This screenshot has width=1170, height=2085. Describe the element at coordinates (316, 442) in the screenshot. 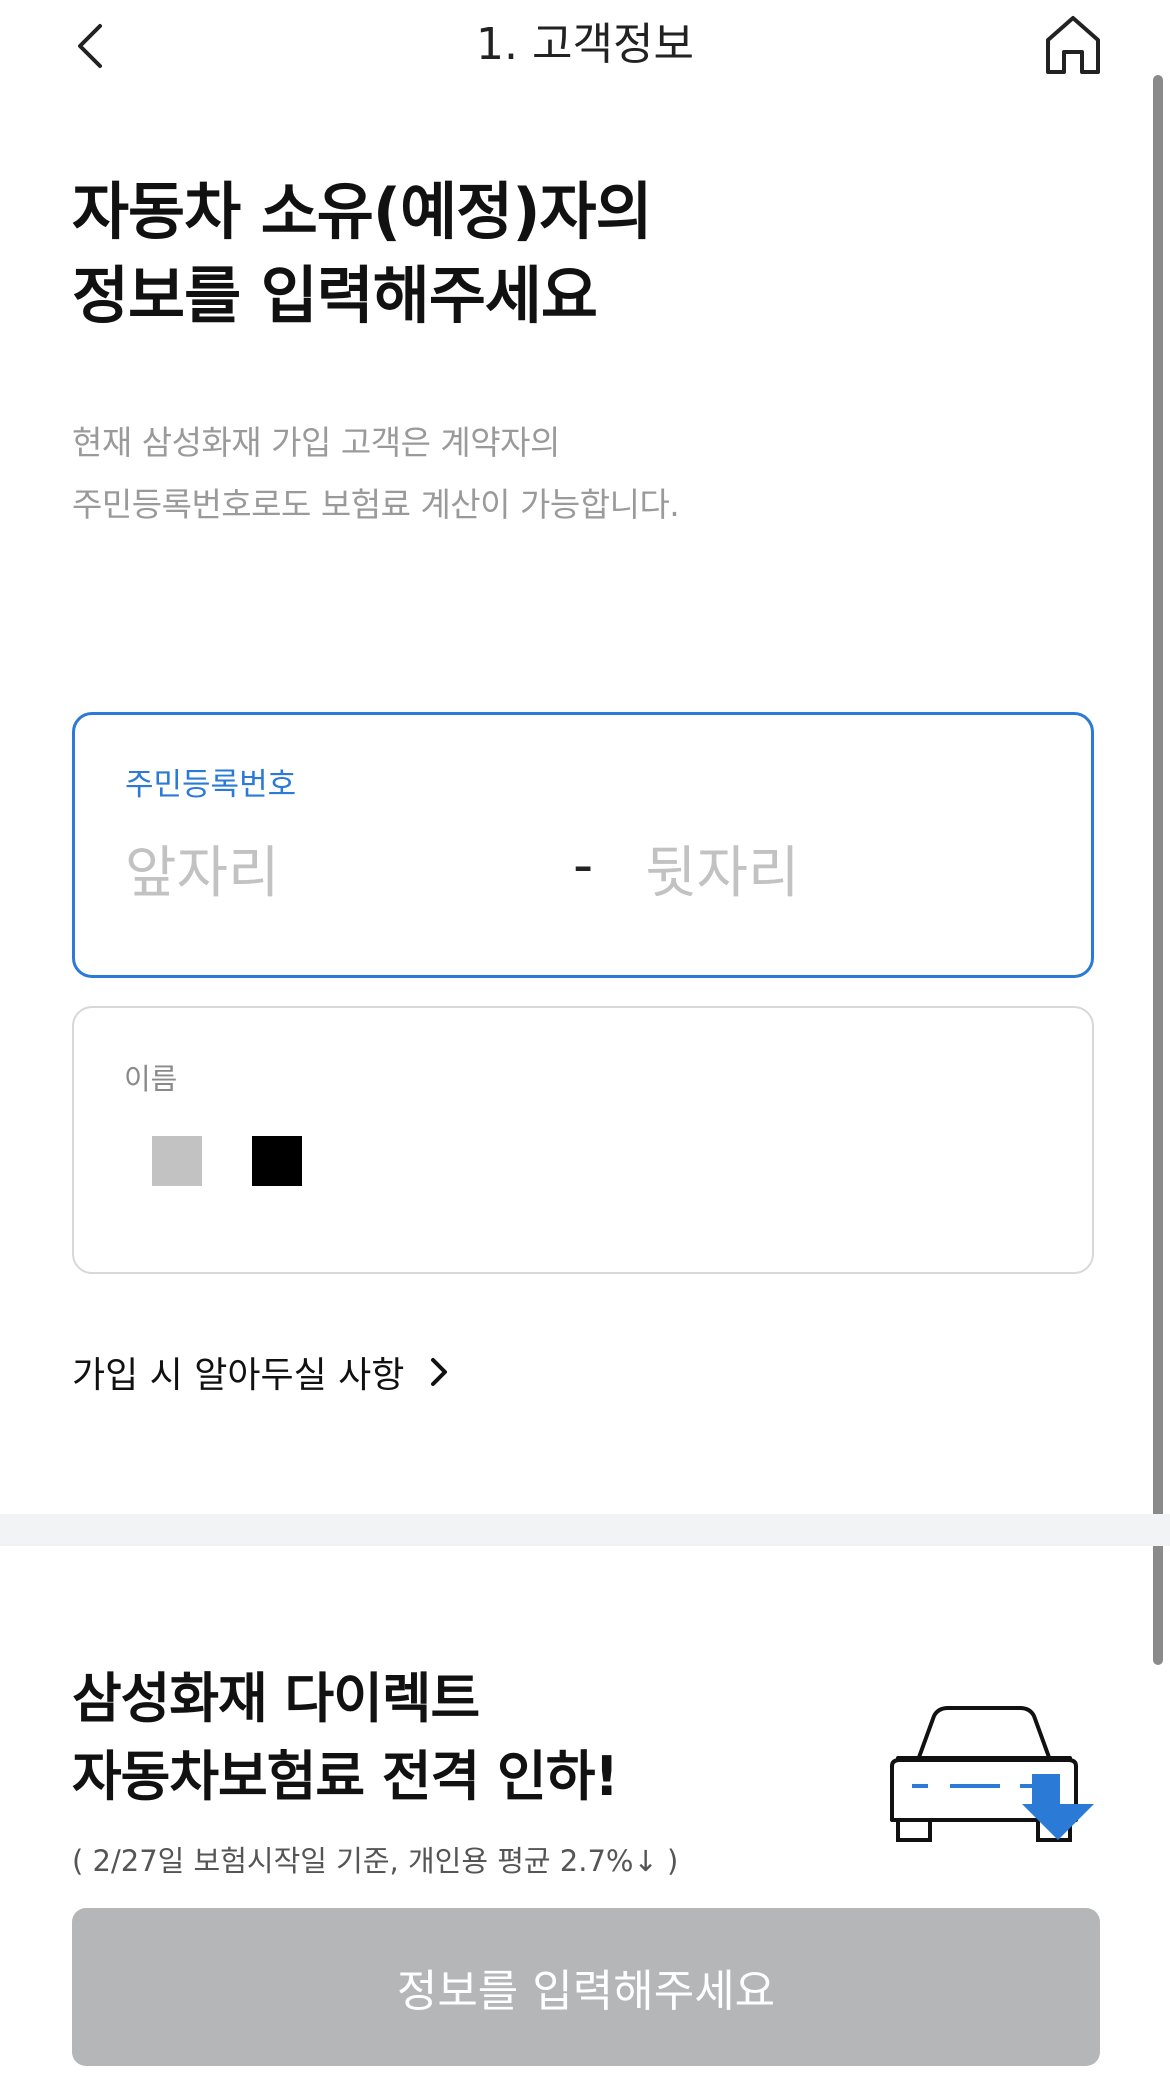

I see `description-line-1: 현재 삼성화재 가입 고객은 계약자의` at that location.